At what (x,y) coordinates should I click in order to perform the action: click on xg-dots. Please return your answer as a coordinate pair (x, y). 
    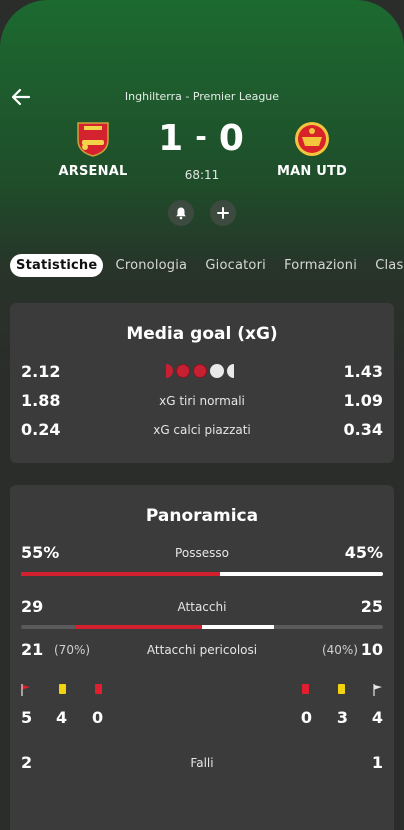
    Looking at the image, I should click on (202, 371).